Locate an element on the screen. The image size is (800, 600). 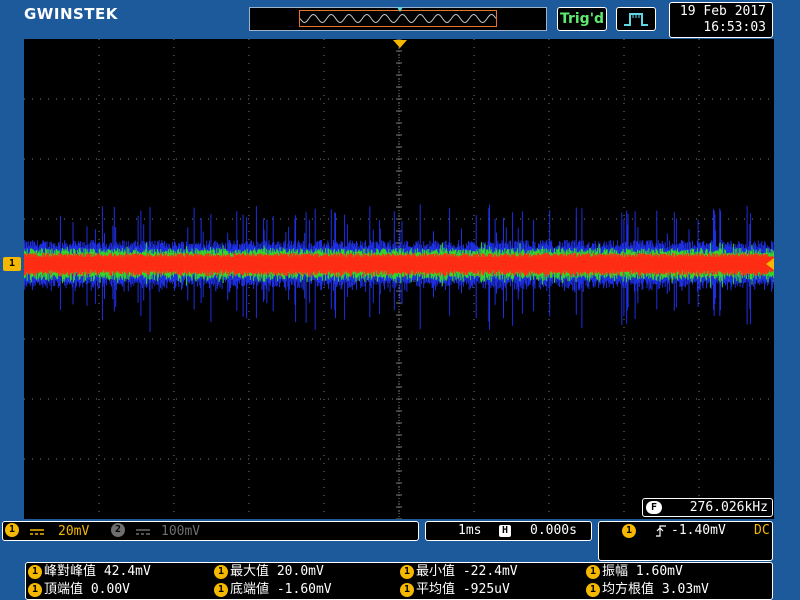
memory-bar is located at coordinates (398, 19).